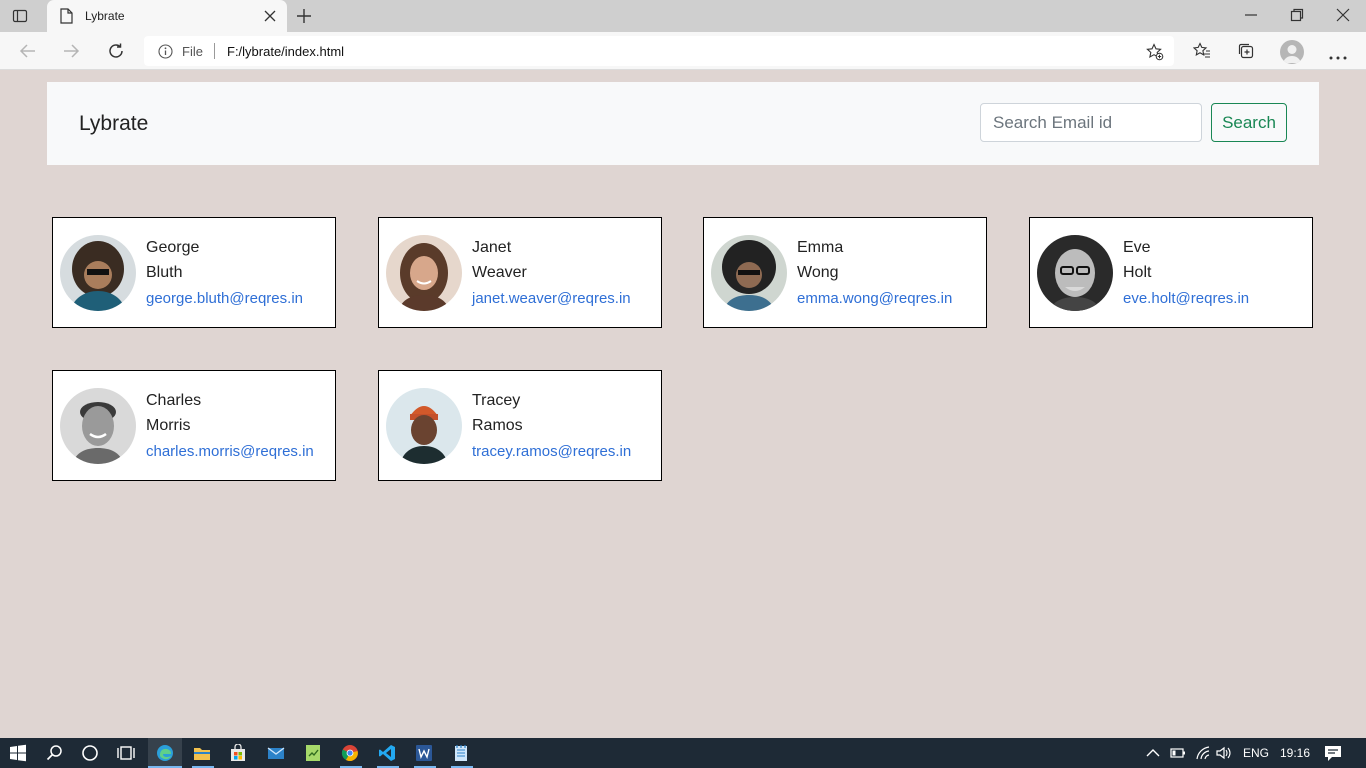  I want to click on user-card: Janet Weaver janet.weaver@reqres.in, so click(520, 272).